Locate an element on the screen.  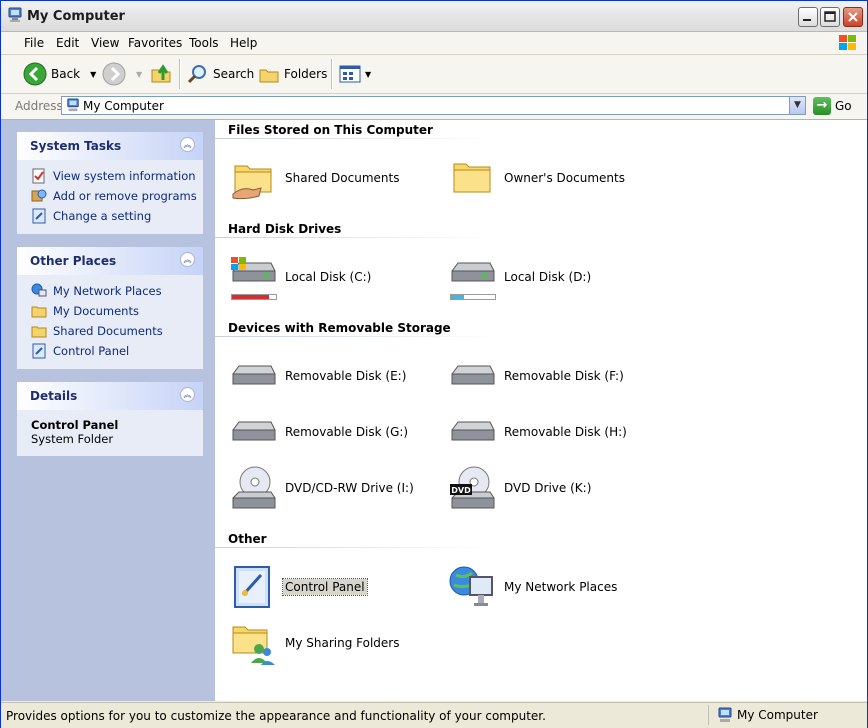
menu-view: View is located at coordinates (105, 43).